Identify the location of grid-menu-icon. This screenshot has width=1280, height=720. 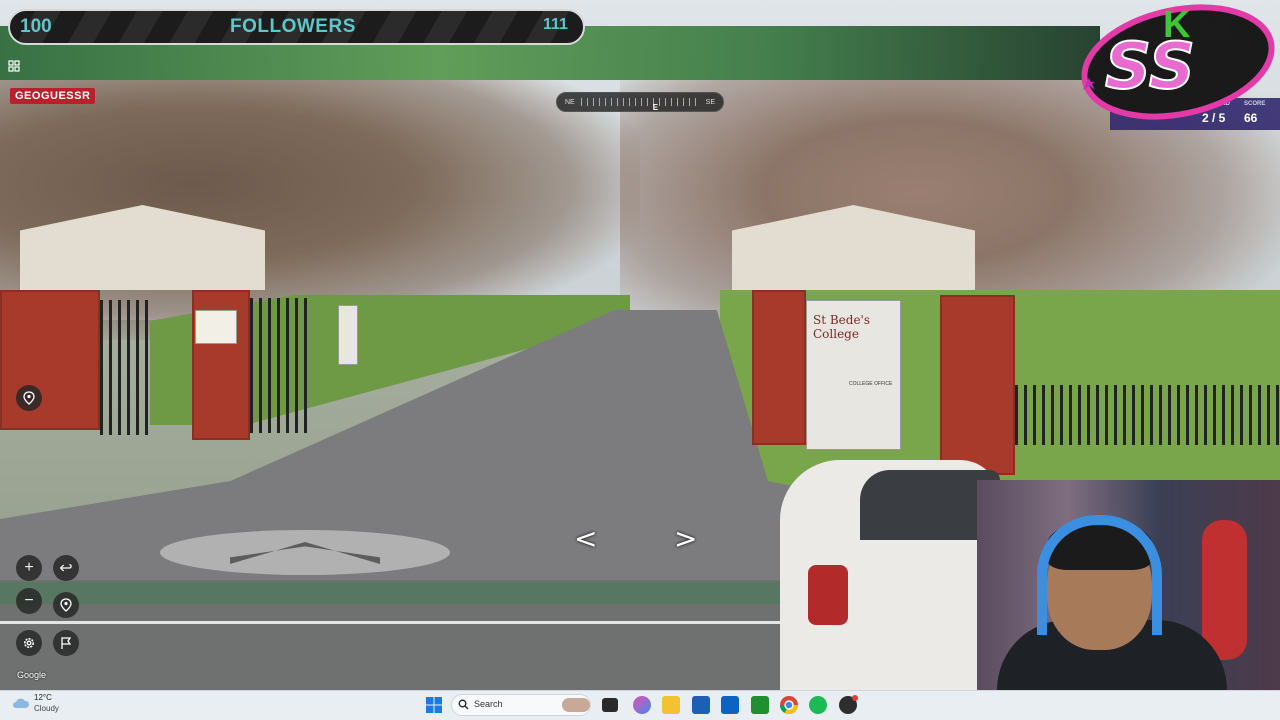
(14, 66).